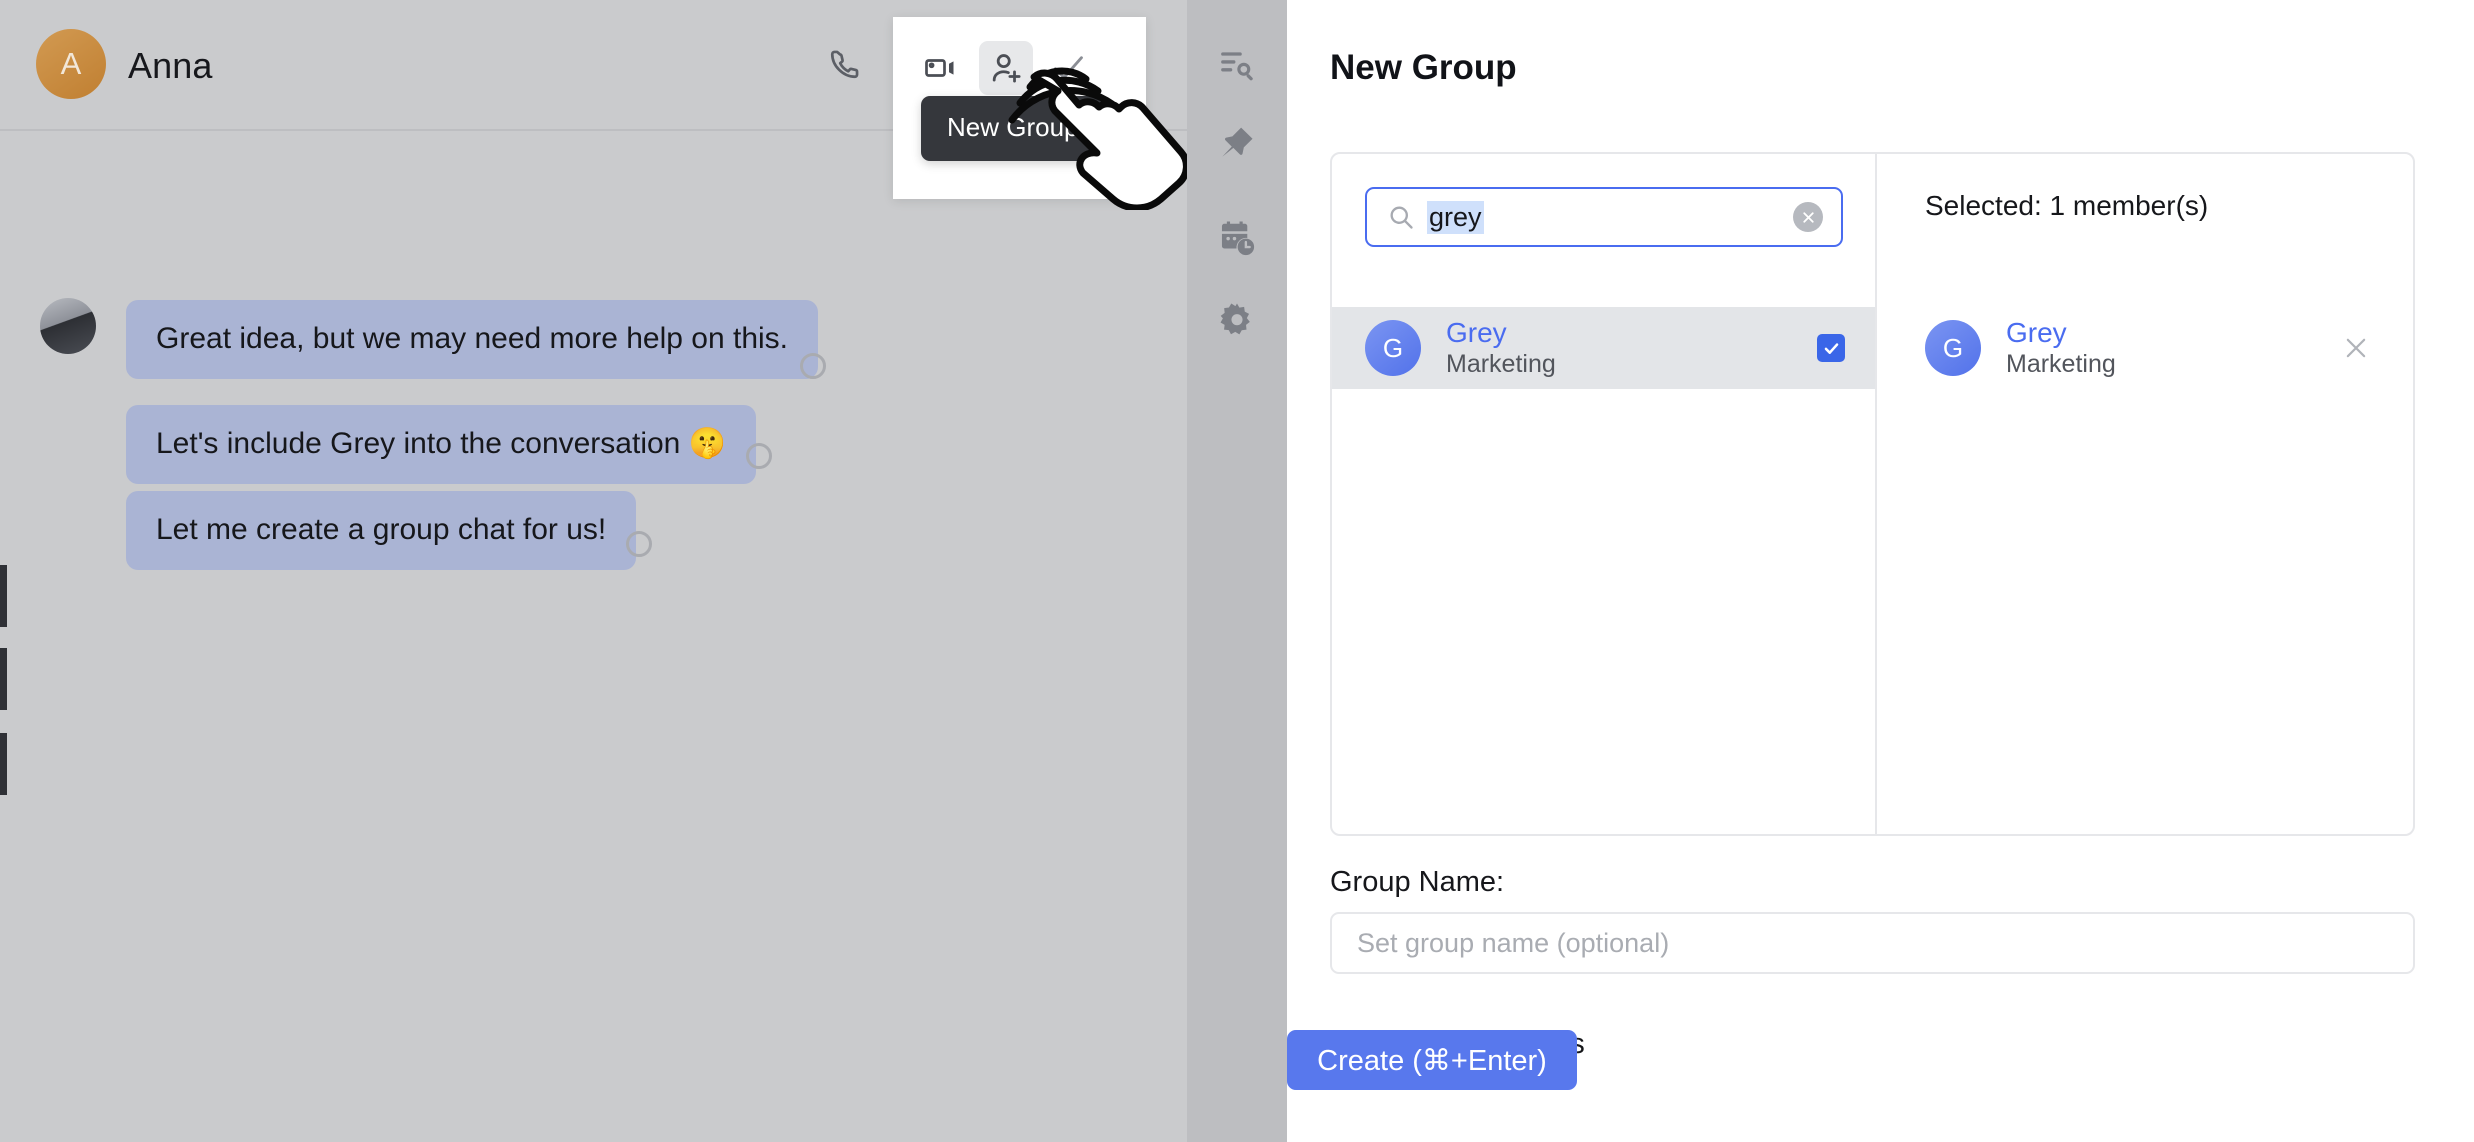  Describe the element at coordinates (2067, 205) in the screenshot. I see `selected-count-label: Selected: 1 member(s)` at that location.